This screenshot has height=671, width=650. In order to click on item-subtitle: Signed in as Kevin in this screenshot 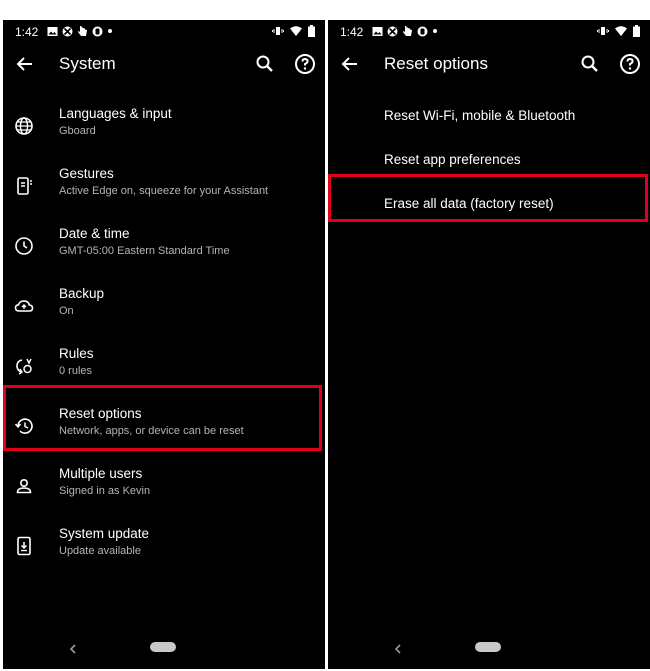, I will do `click(105, 491)`.